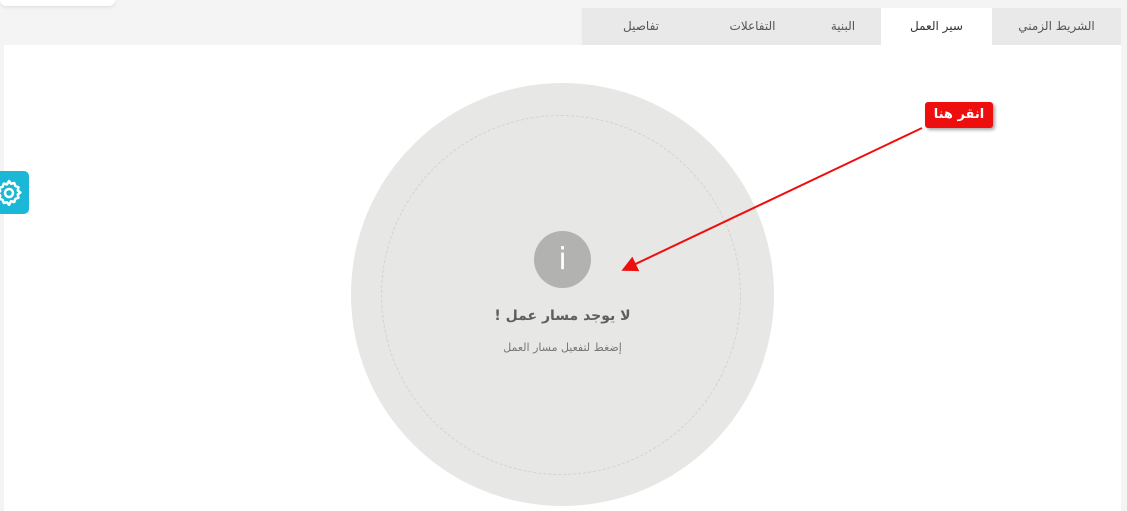  Describe the element at coordinates (752, 26) in the screenshot. I see `tab-interactions: التفاعلات` at that location.